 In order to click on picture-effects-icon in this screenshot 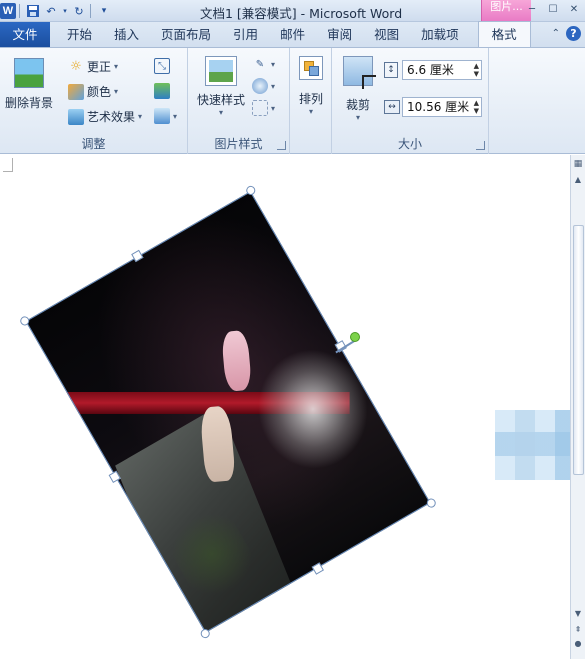, I will do `click(260, 86)`.